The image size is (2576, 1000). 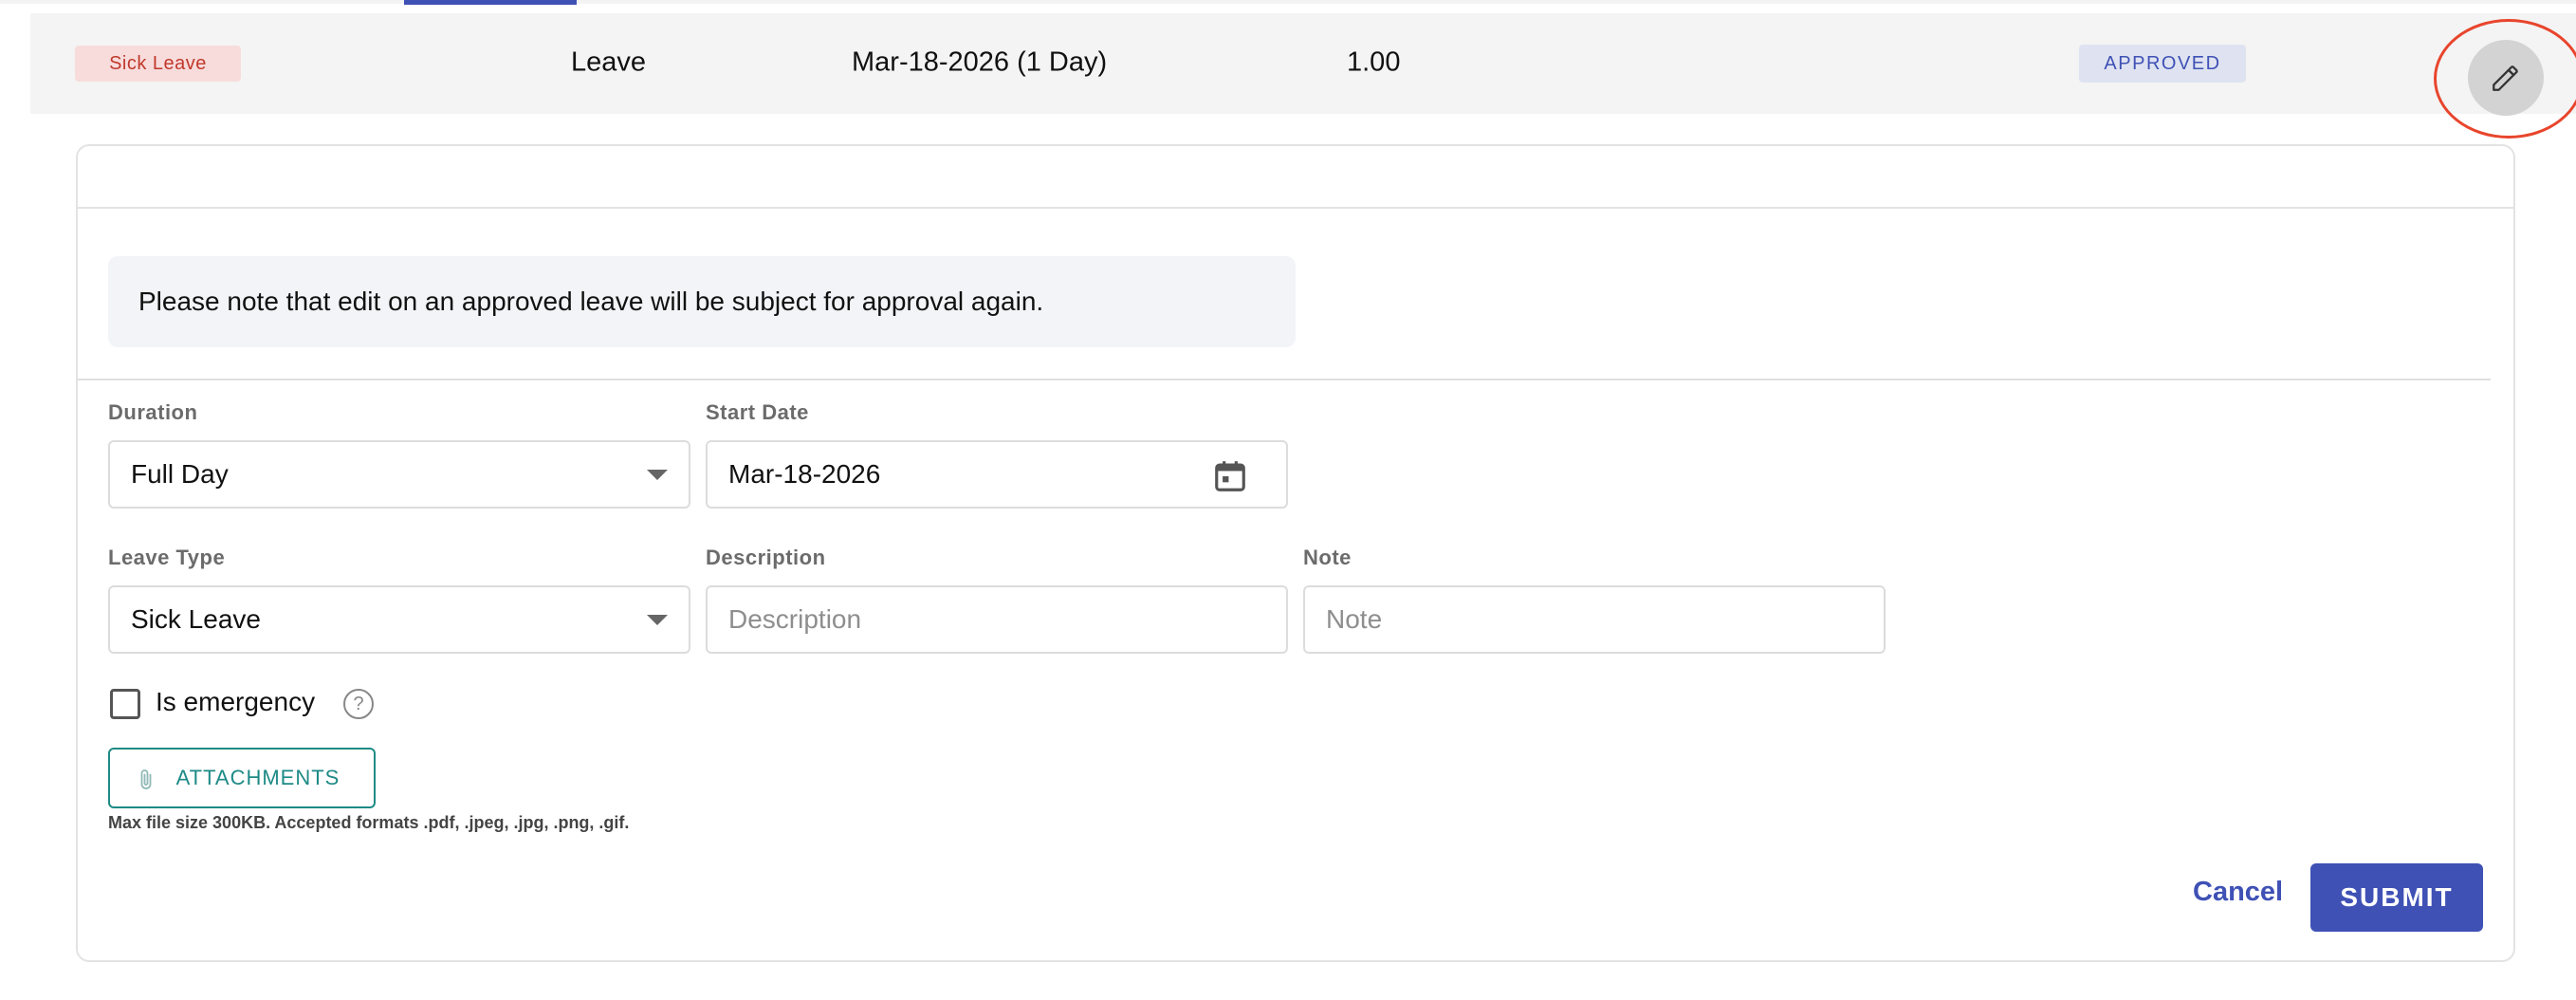 What do you see at coordinates (1594, 619) in the screenshot?
I see `note-input: Note` at bounding box center [1594, 619].